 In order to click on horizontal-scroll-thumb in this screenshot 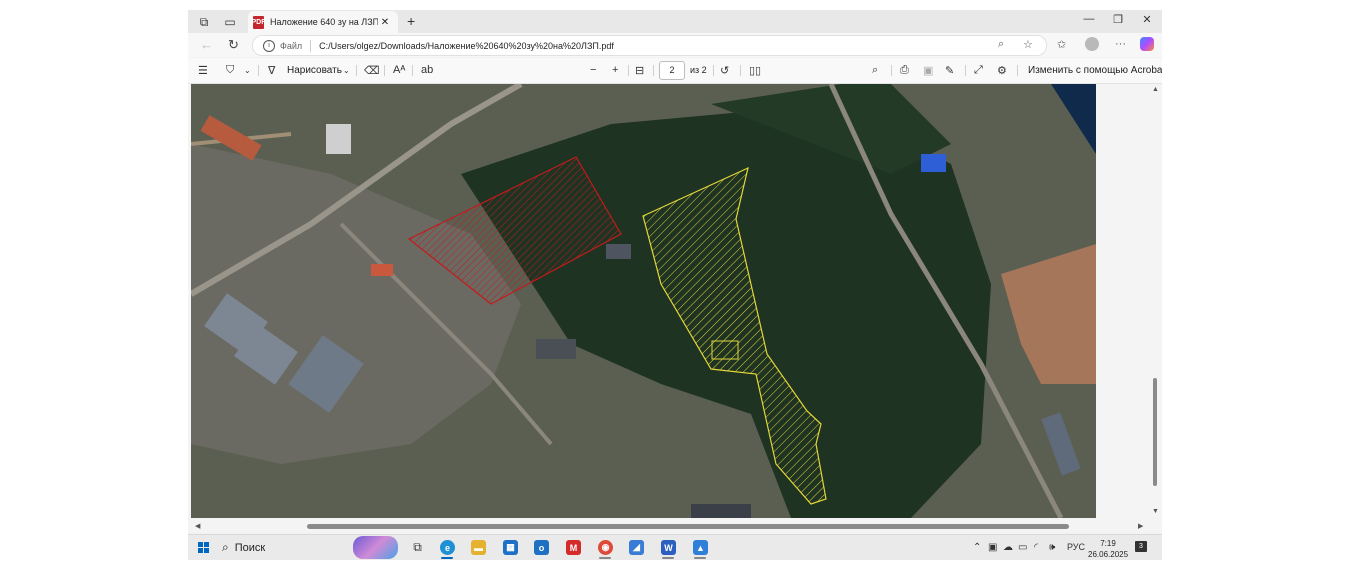, I will do `click(688, 526)`.